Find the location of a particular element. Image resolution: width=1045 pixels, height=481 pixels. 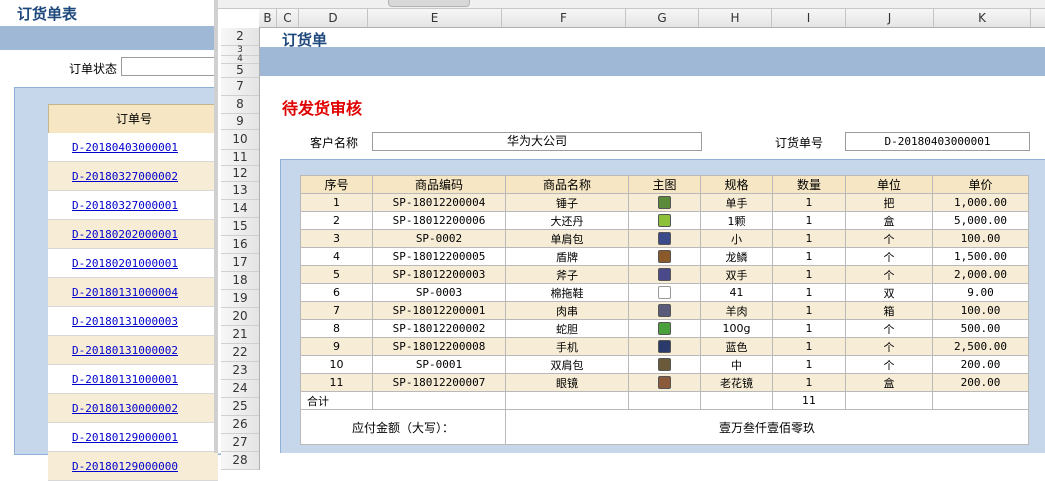

row-header: 2 is located at coordinates (240, 37).